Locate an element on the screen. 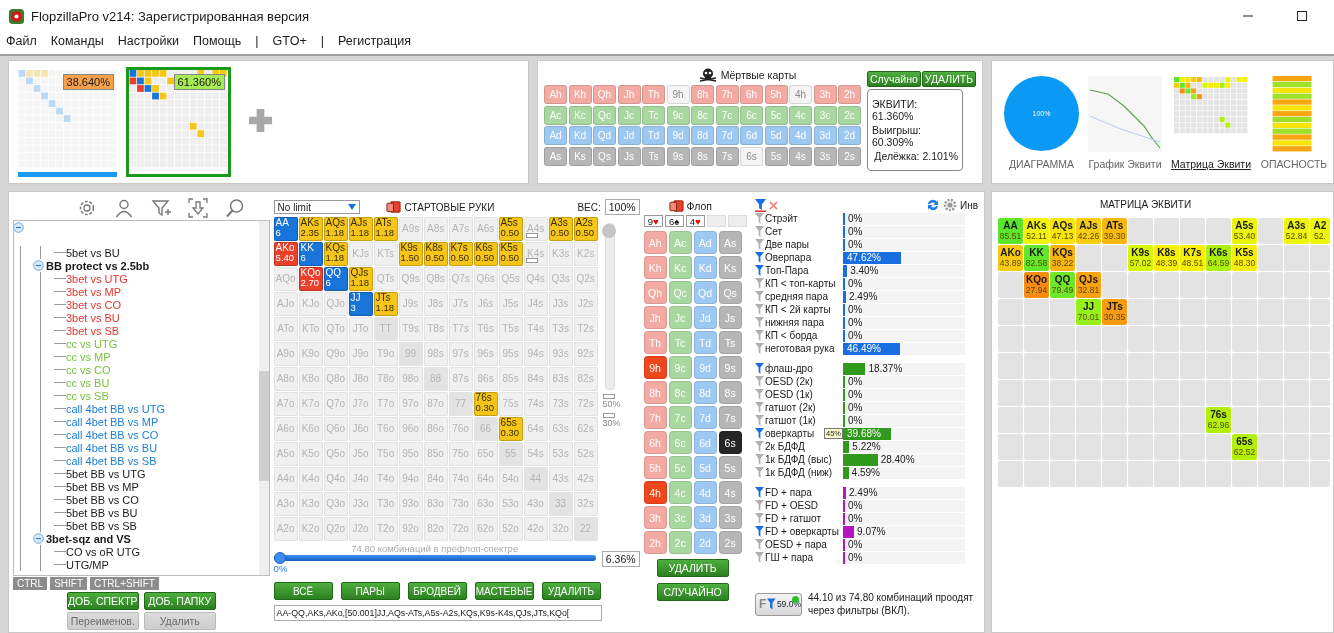  hand-cell: 87s is located at coordinates (460, 379).